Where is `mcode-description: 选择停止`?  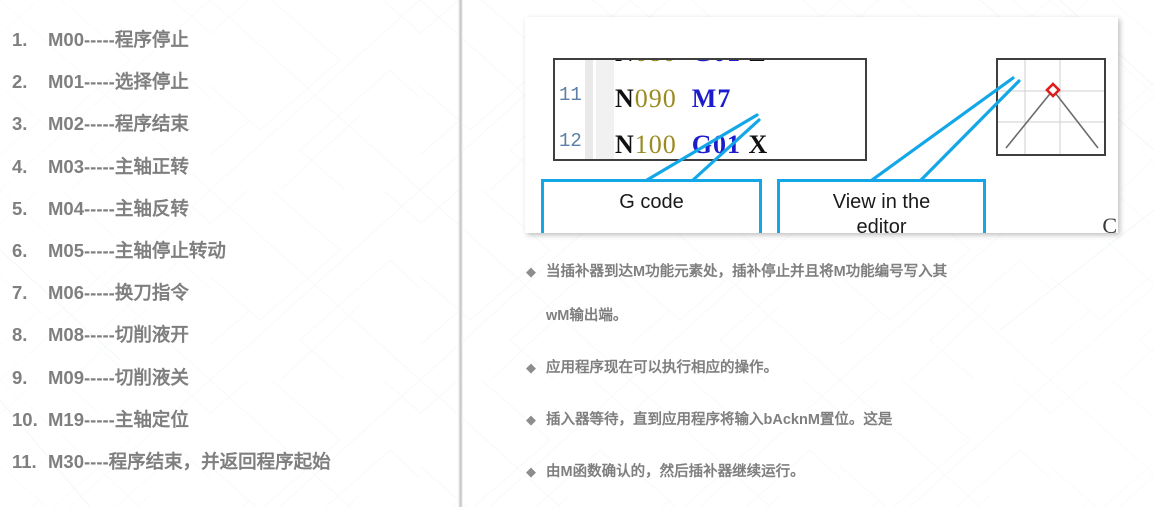
mcode-description: 选择停止 is located at coordinates (151, 82).